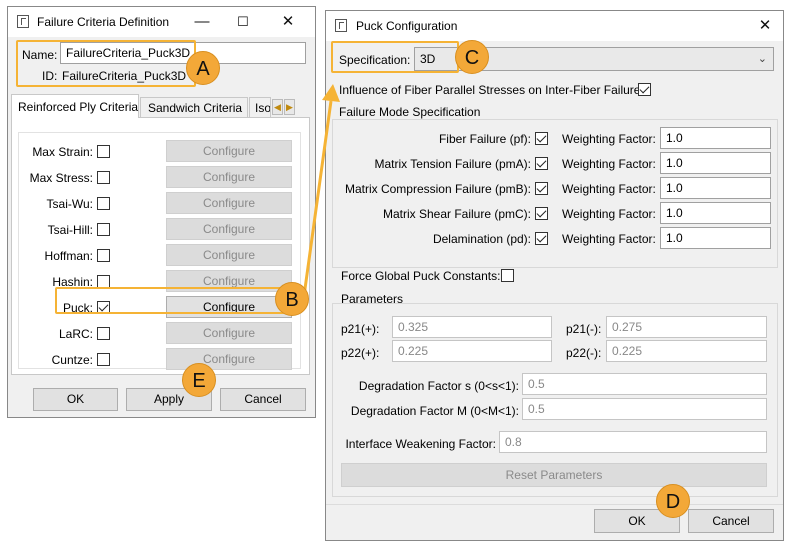 This screenshot has height=550, width=785. What do you see at coordinates (472, 57) in the screenshot?
I see `badge-c: C` at bounding box center [472, 57].